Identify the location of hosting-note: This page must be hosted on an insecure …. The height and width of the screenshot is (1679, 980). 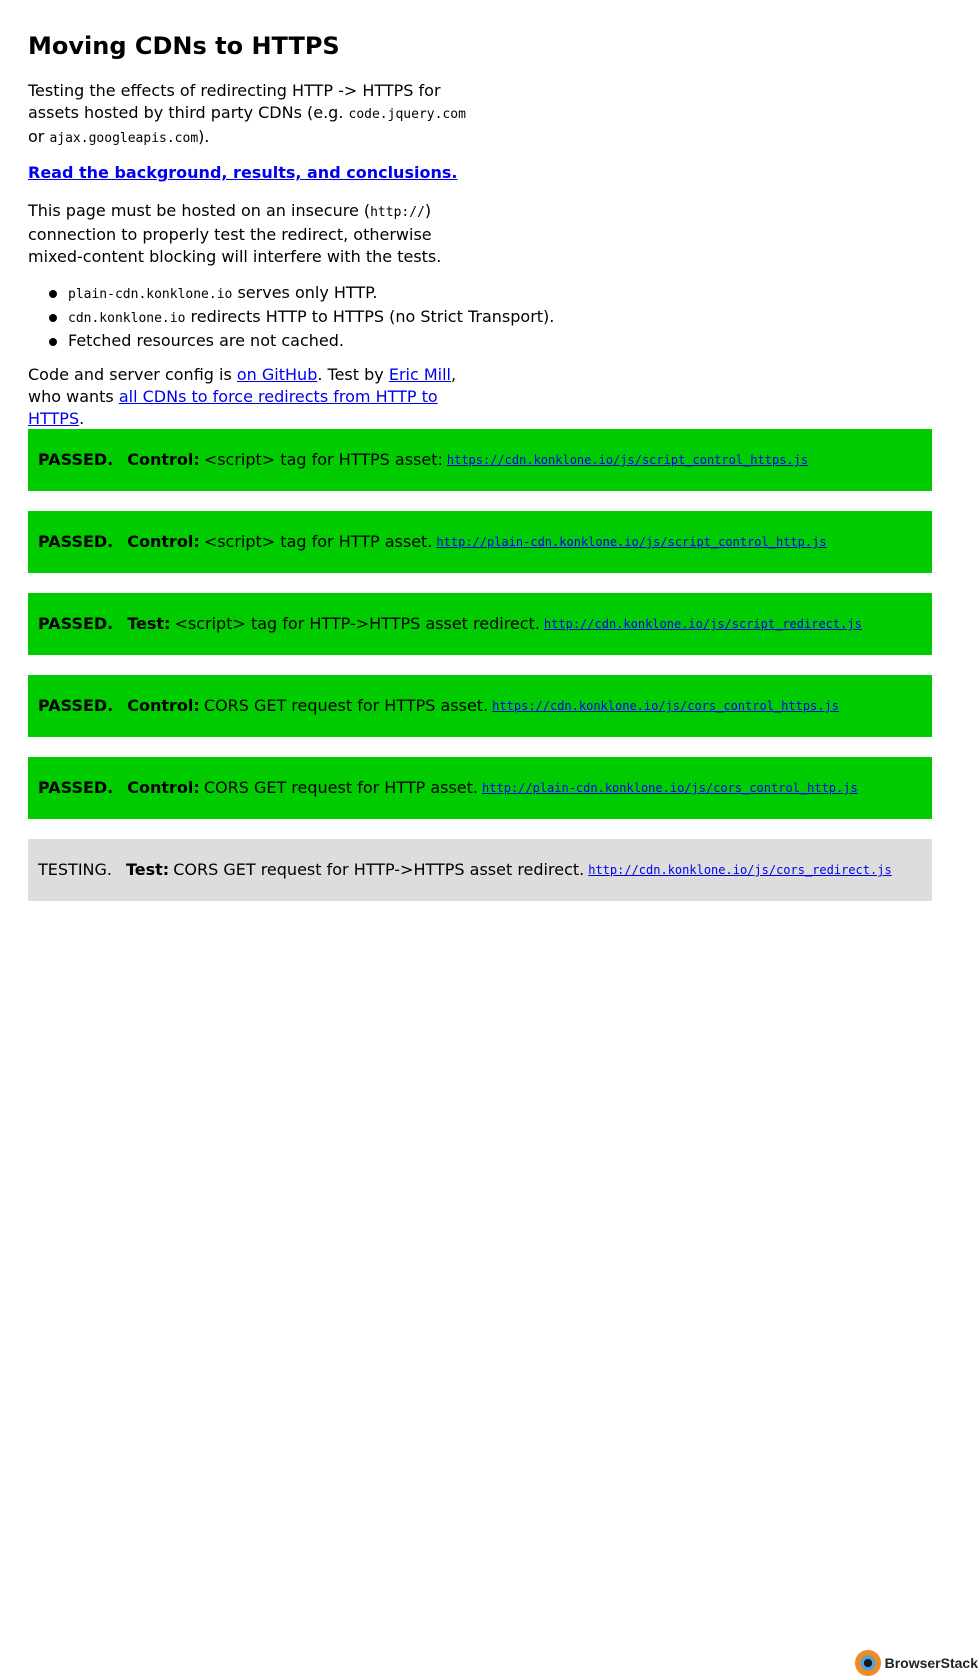
(248, 234).